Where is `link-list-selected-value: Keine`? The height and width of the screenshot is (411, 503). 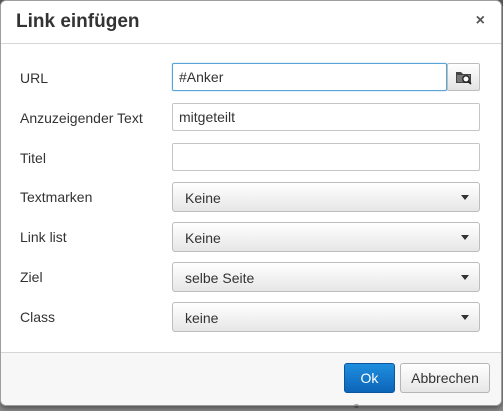
link-list-selected-value: Keine is located at coordinates (203, 238).